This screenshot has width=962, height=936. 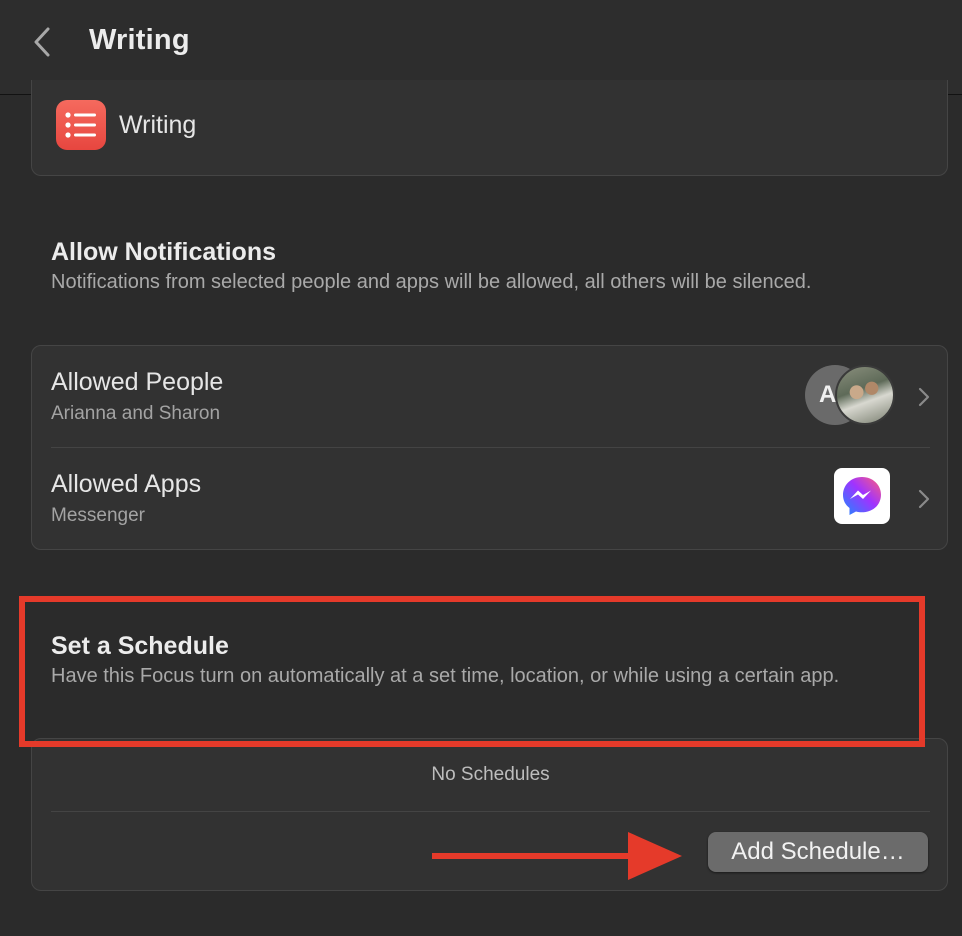 I want to click on allow-notifications-heading: Allow Notifications, so click(x=163, y=252).